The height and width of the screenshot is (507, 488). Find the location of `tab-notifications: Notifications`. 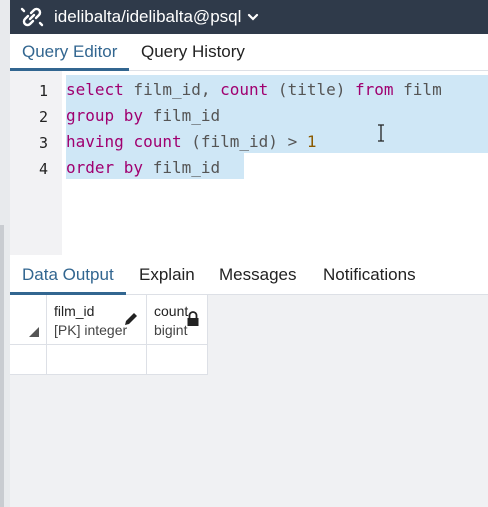

tab-notifications: Notifications is located at coordinates (369, 275).